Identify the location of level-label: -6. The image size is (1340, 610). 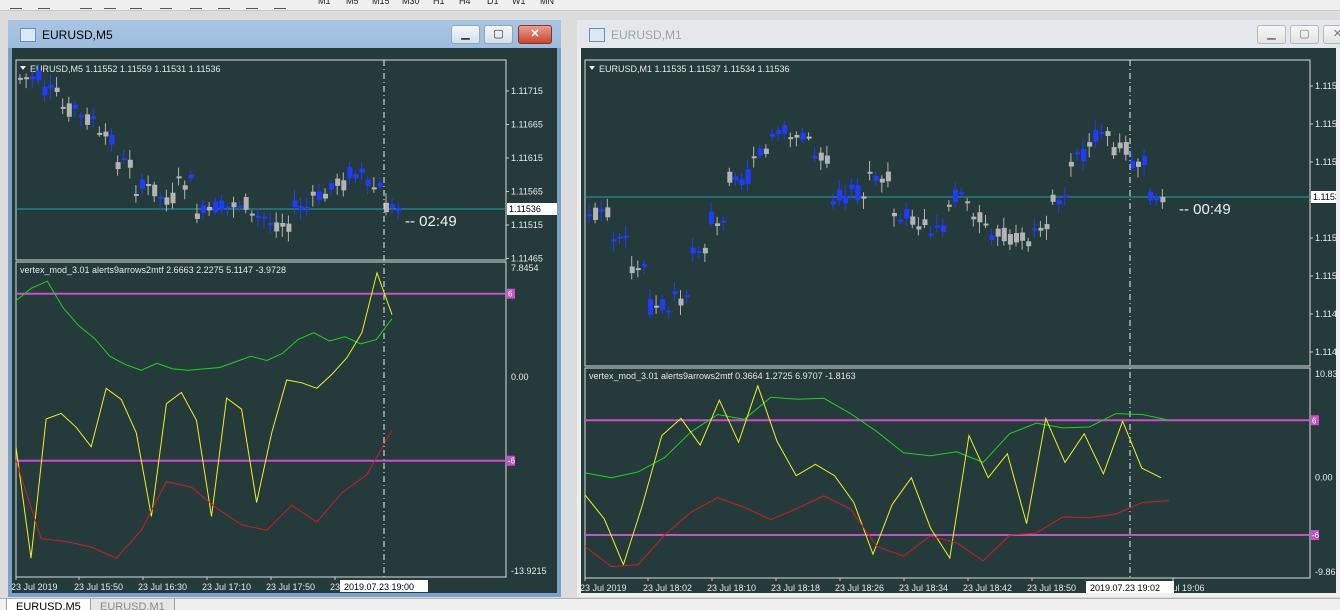
(1316, 535).